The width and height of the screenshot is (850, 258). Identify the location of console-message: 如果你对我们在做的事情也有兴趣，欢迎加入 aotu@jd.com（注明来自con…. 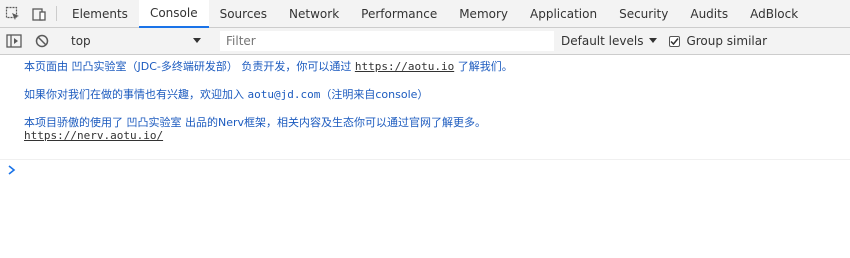
(425, 94).